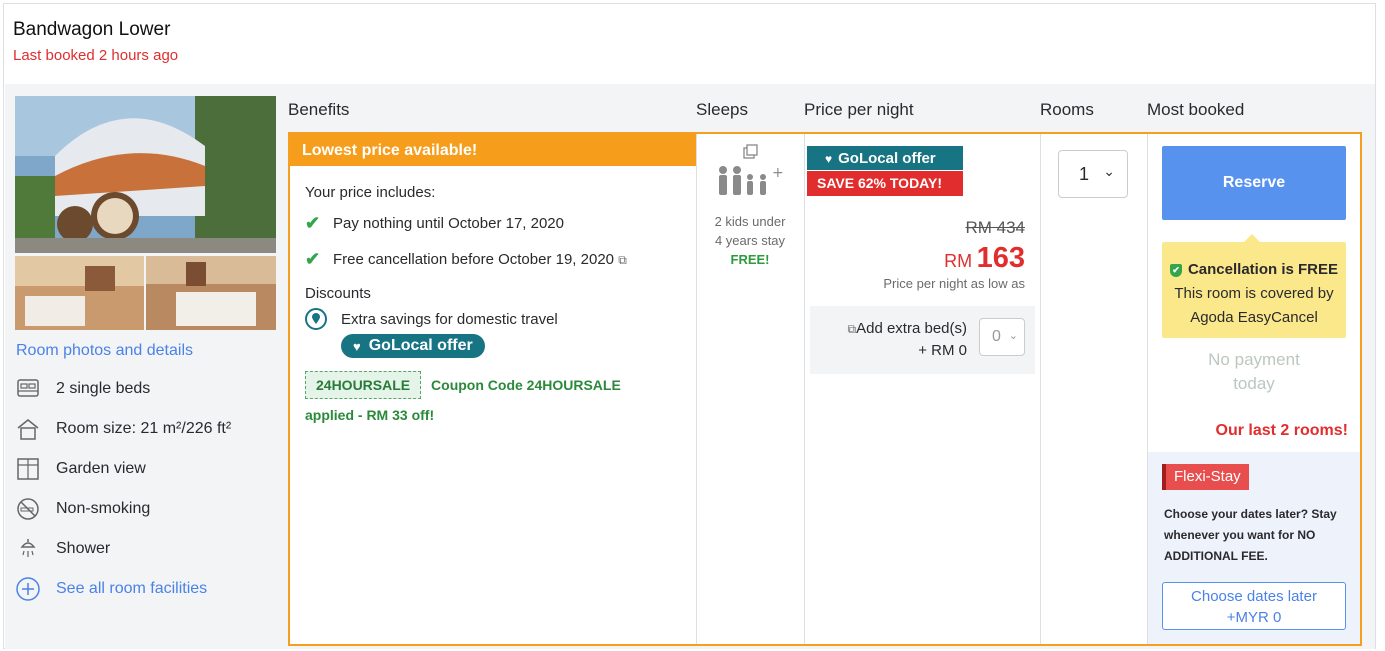  Describe the element at coordinates (103, 508) in the screenshot. I see `facility-label: Non-smoking` at that location.